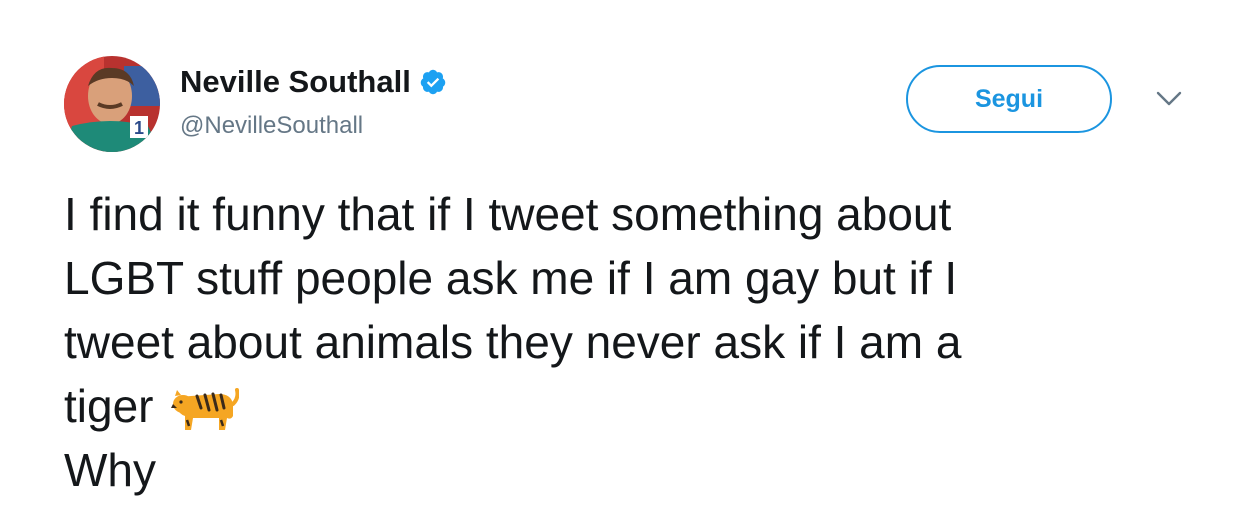  Describe the element at coordinates (110, 470) in the screenshot. I see `tweet-text-line: Why` at that location.